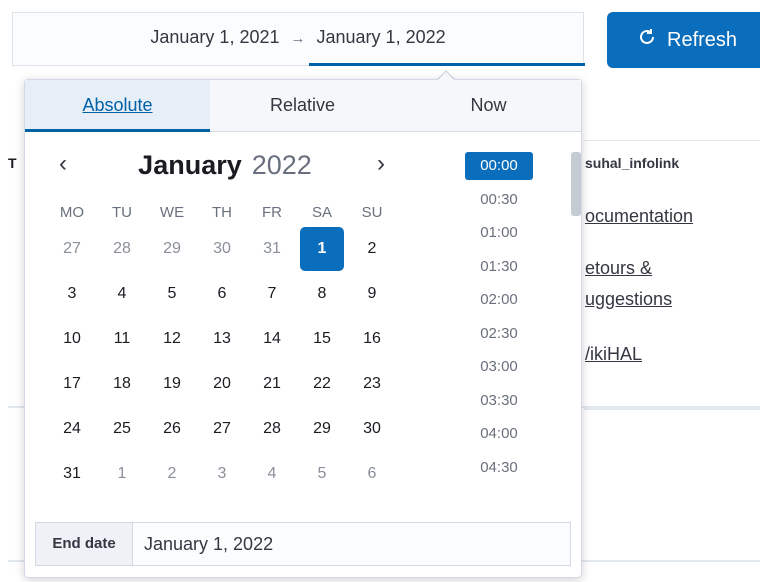  I want to click on calendar-day: 13, so click(222, 339).